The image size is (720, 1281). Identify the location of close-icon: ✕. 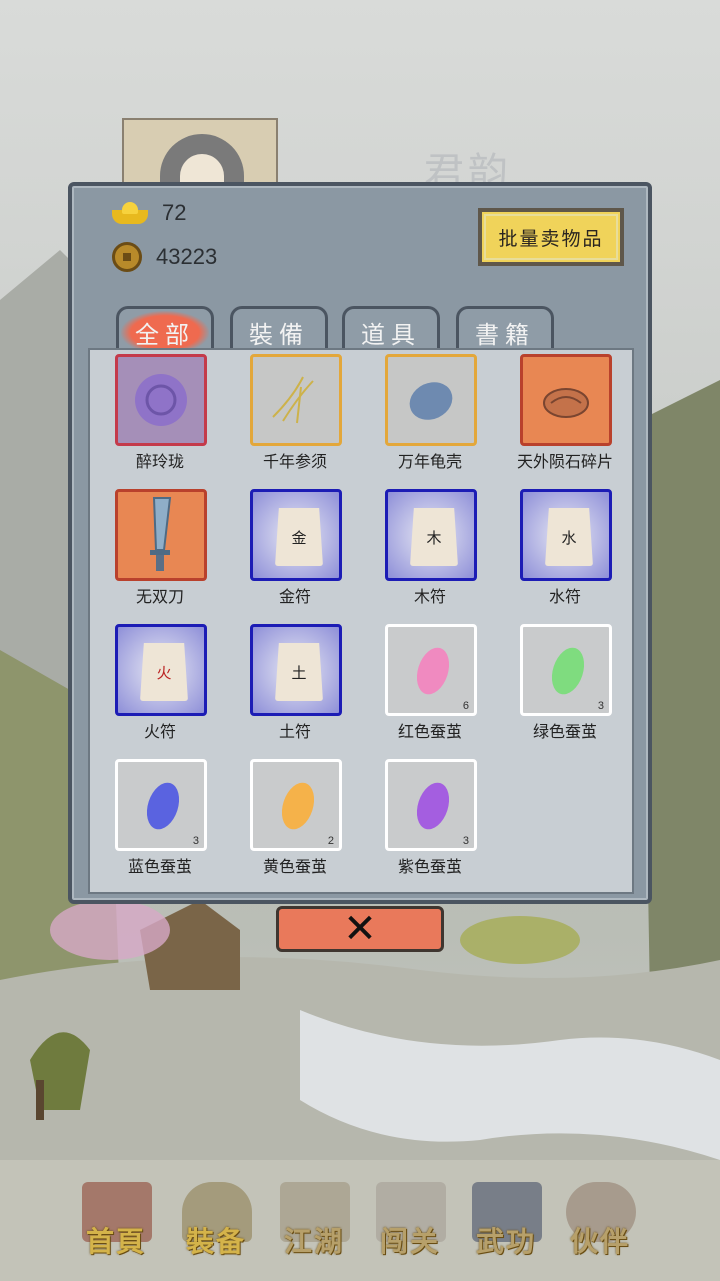
(360, 929).